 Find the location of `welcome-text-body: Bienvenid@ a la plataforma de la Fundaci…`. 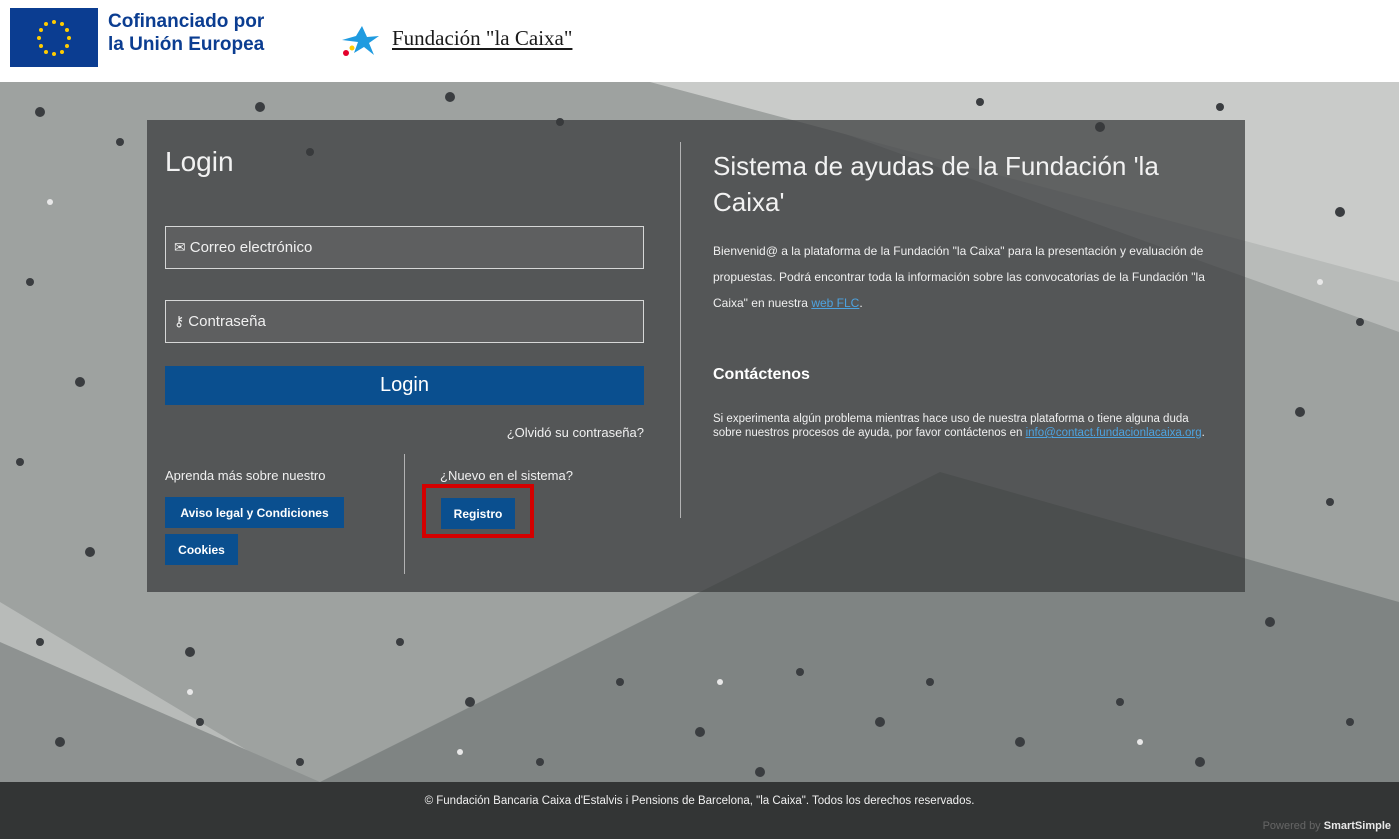

welcome-text-body: Bienvenid@ a la plataforma de la Fundaci… is located at coordinates (959, 277).